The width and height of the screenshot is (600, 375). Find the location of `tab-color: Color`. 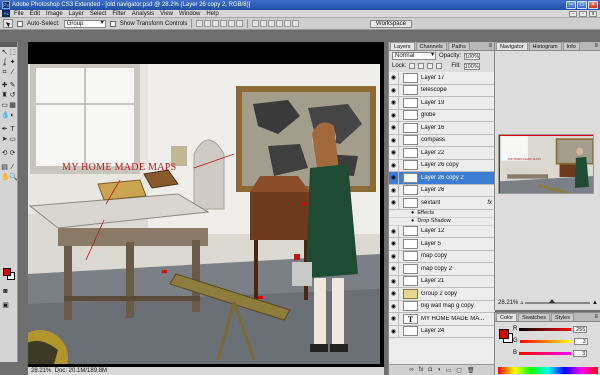

tab-color: Color is located at coordinates (507, 317).